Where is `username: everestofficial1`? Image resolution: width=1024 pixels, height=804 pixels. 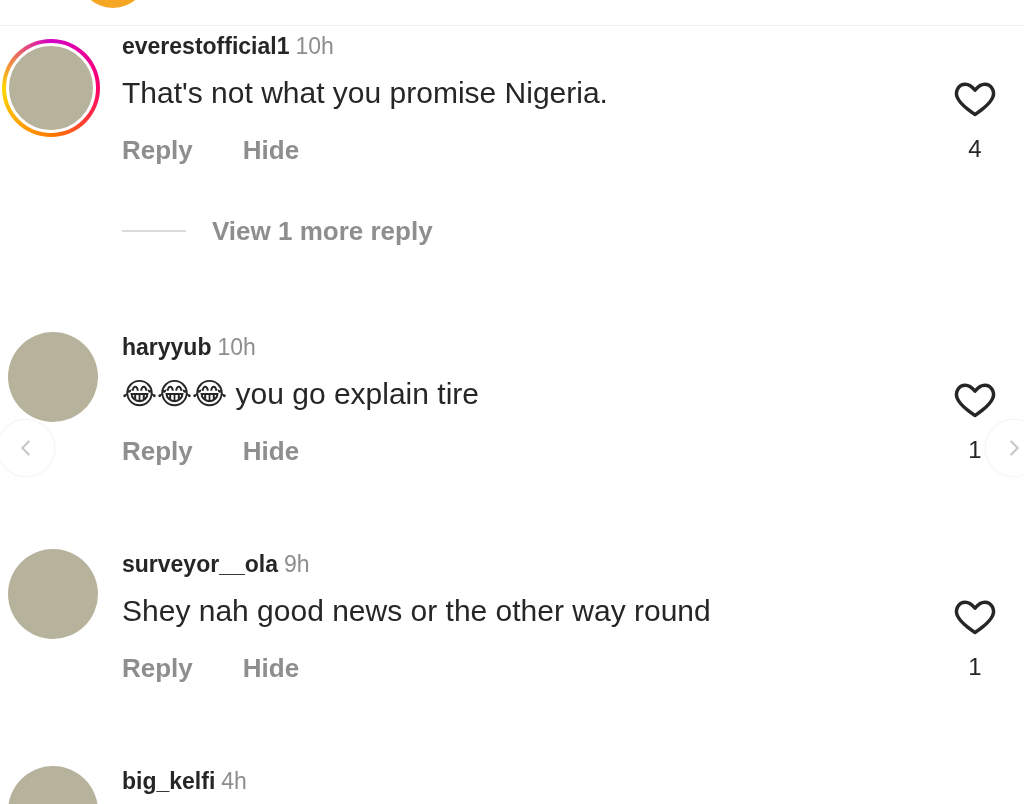
username: everestofficial1 is located at coordinates (206, 46).